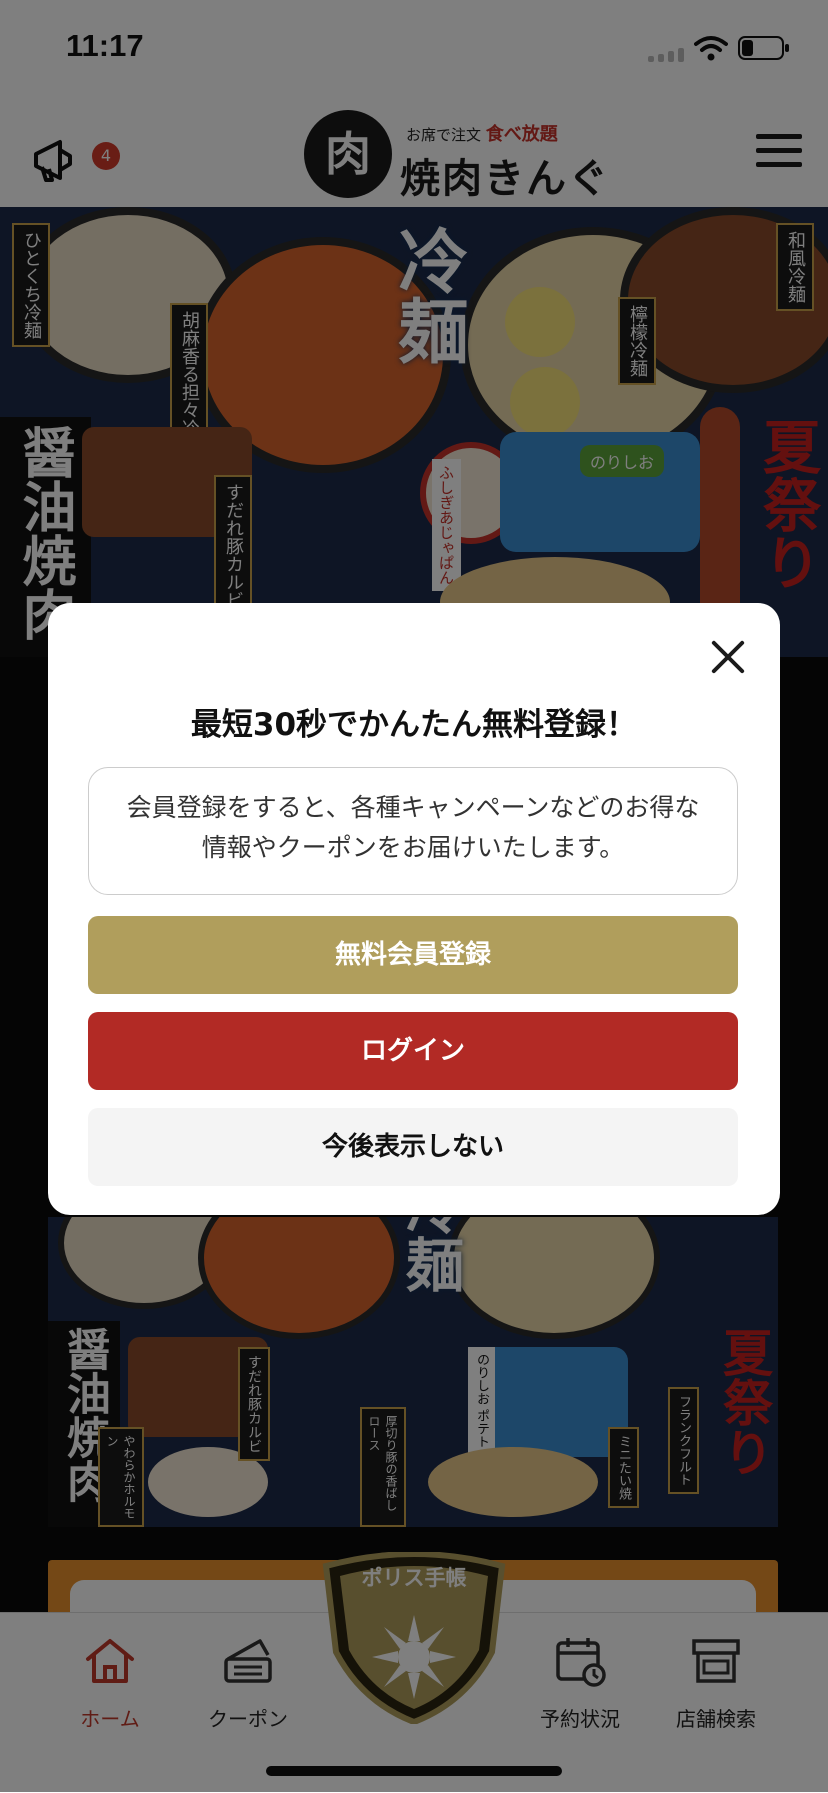  I want to click on modal-message: 会員登録をすると、各種キャンペーンなどのお得な情報やクーポンをお届けいたします。, so click(413, 831).